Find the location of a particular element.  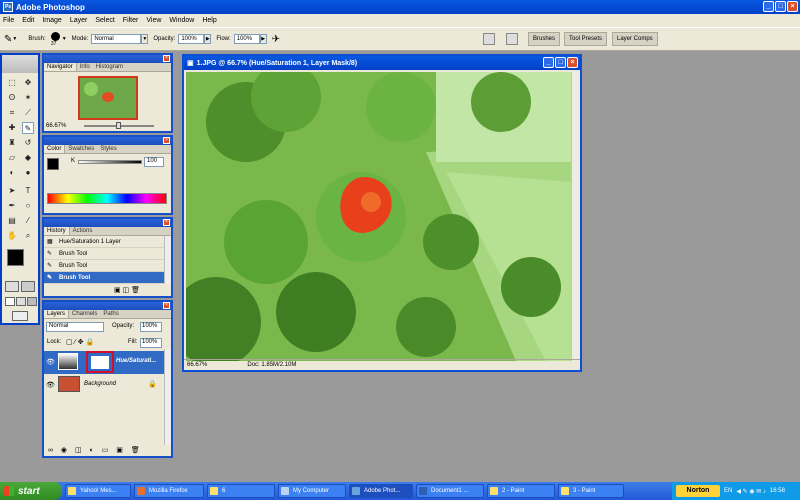

marquee-tool-icon: ⬚ is located at coordinates (12, 83).